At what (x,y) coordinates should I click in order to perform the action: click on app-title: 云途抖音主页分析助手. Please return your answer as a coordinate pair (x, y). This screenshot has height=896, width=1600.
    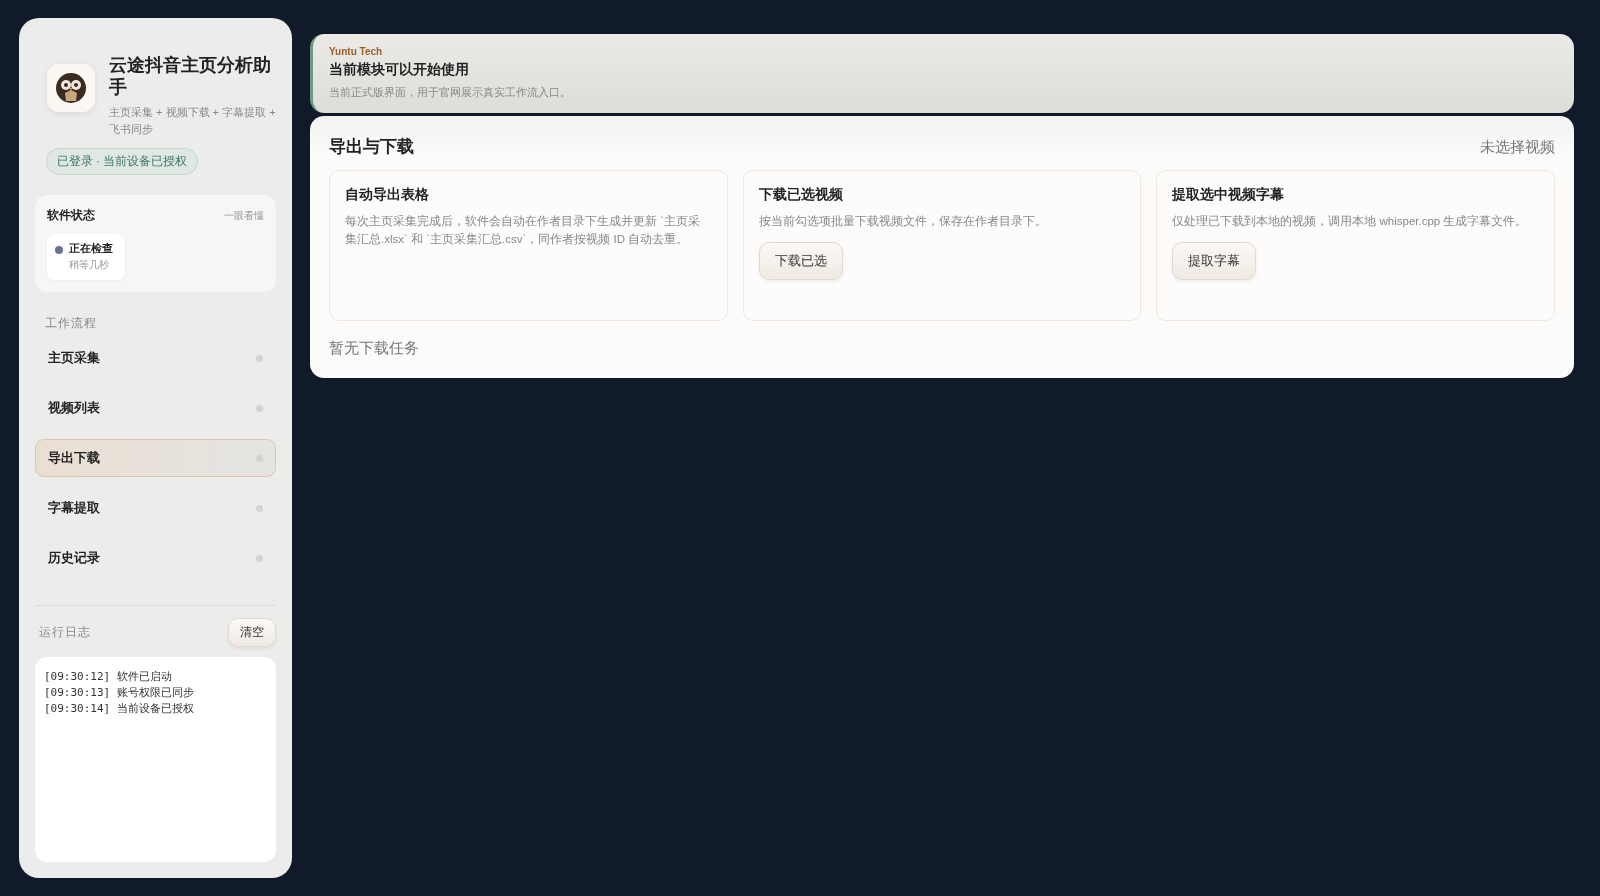
    Looking at the image, I should click on (190, 76).